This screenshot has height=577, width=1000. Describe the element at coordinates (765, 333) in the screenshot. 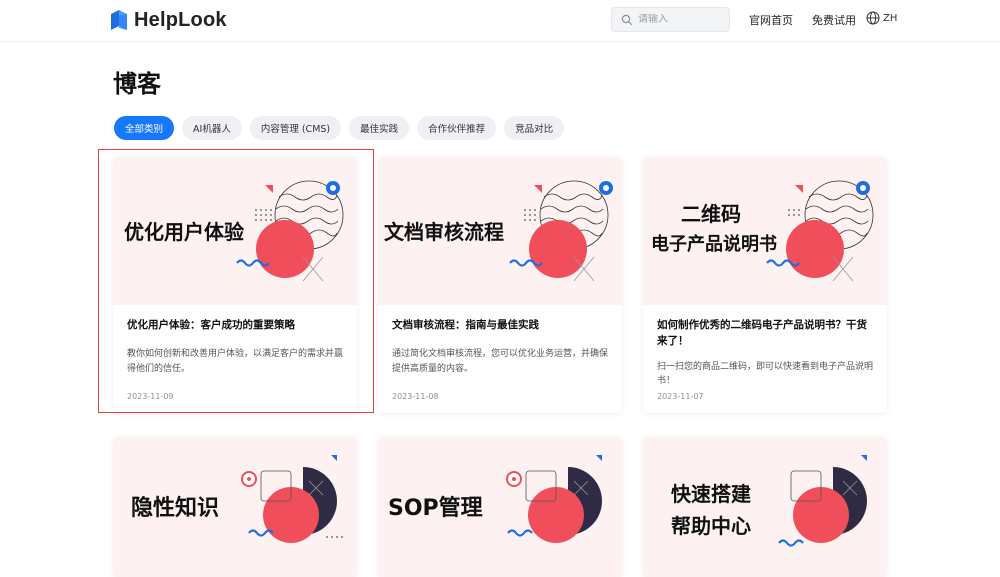

I see `card-title: 如何制作优秀的二维码电子产品说明书？干货来了！` at that location.